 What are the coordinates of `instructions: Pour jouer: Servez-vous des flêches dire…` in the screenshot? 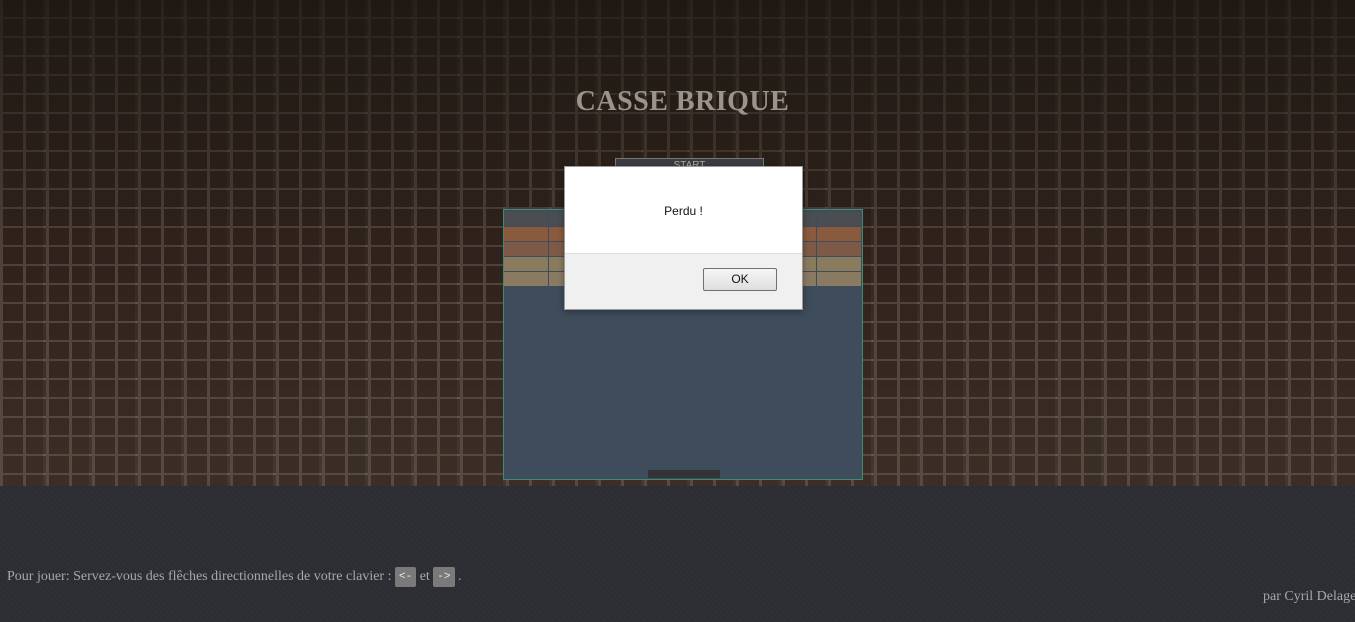 It's located at (234, 577).